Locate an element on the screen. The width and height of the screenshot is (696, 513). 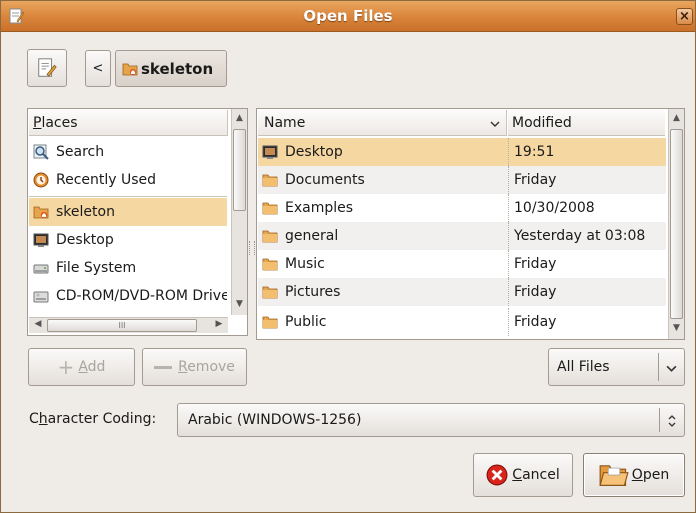
file-name: Documents is located at coordinates (325, 180).